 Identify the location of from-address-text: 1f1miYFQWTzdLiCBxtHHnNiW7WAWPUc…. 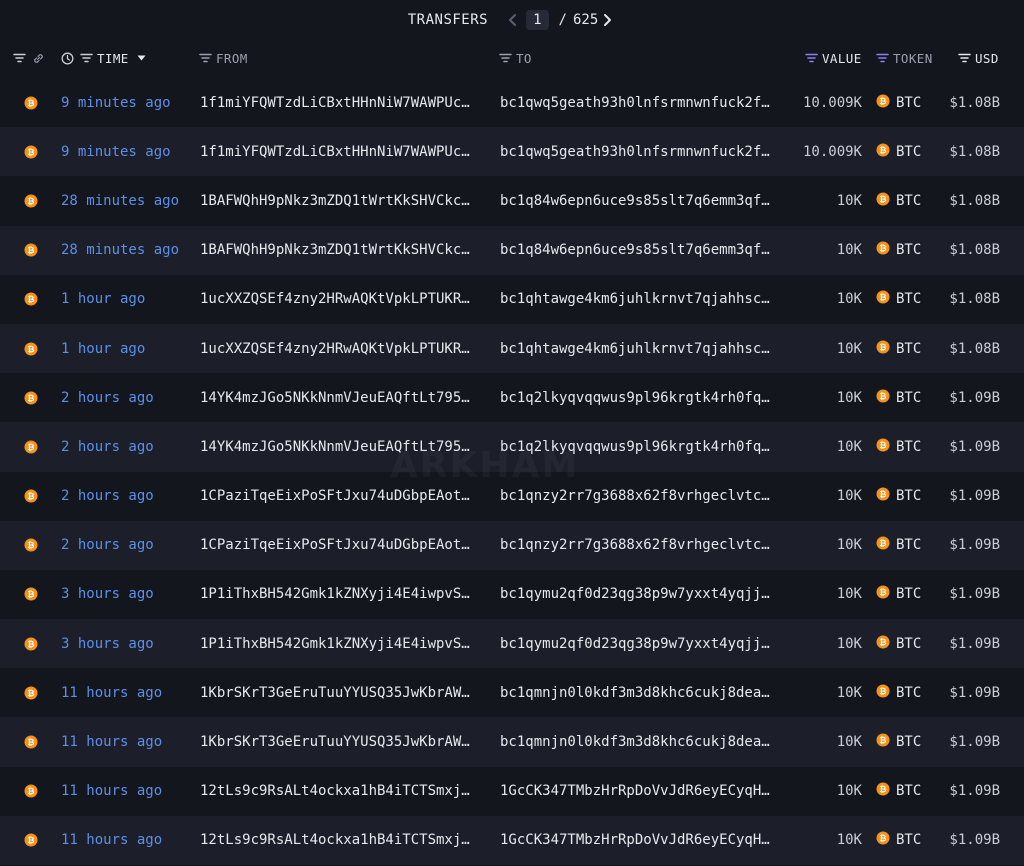
(335, 152).